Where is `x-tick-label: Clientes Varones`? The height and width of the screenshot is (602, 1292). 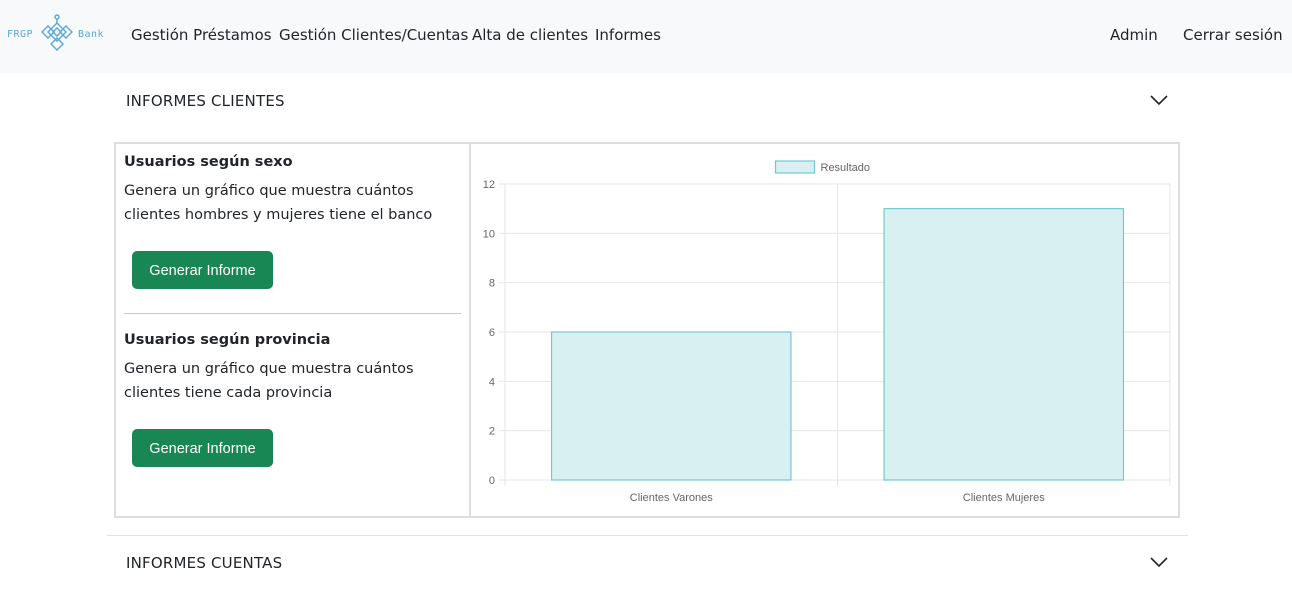
x-tick-label: Clientes Varones is located at coordinates (671, 498).